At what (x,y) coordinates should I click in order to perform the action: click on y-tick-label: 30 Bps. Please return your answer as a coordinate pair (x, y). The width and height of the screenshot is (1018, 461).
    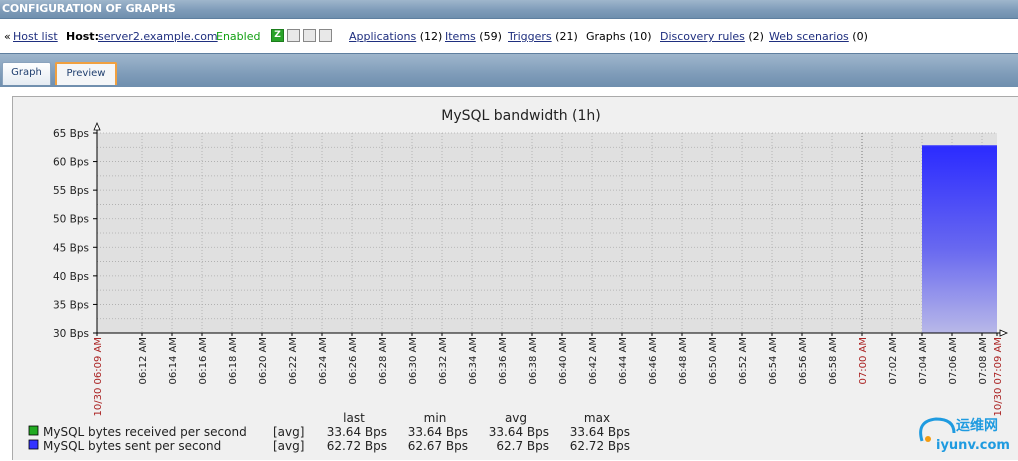
    Looking at the image, I should click on (71, 334).